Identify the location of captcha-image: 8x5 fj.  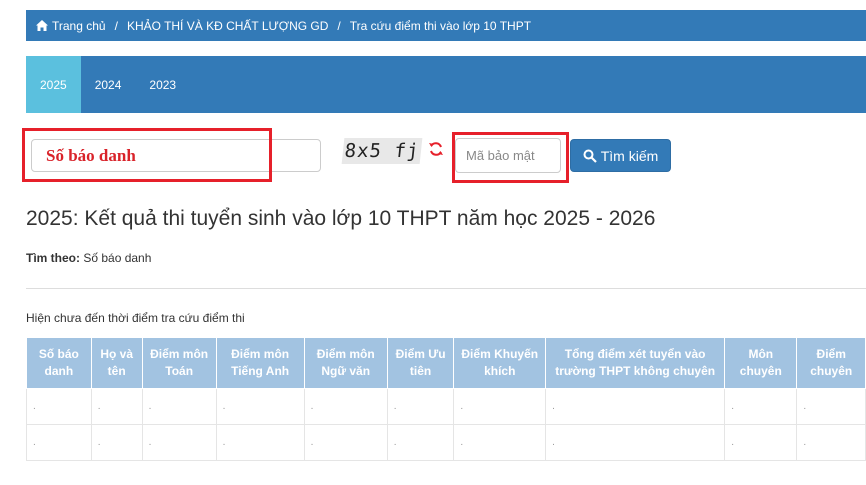
(382, 151).